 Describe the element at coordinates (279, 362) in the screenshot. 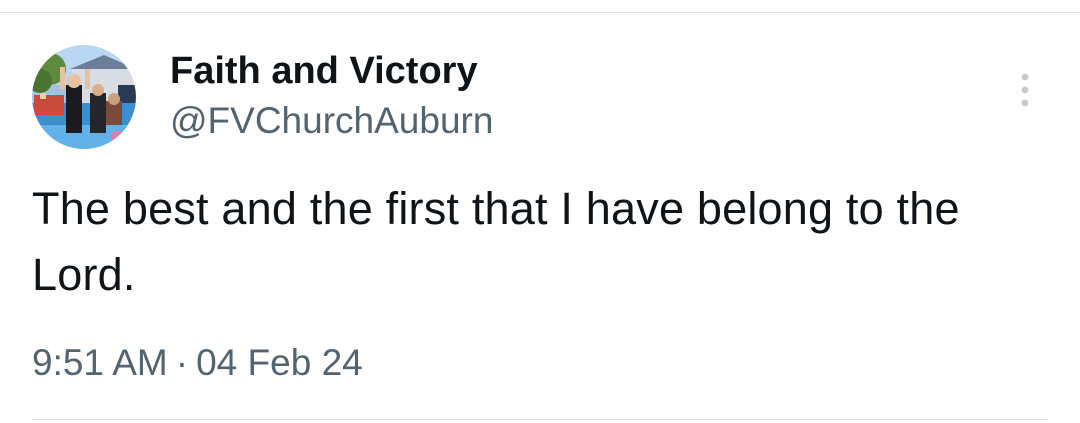

I see `tweet-date: 04 Feb 24` at that location.